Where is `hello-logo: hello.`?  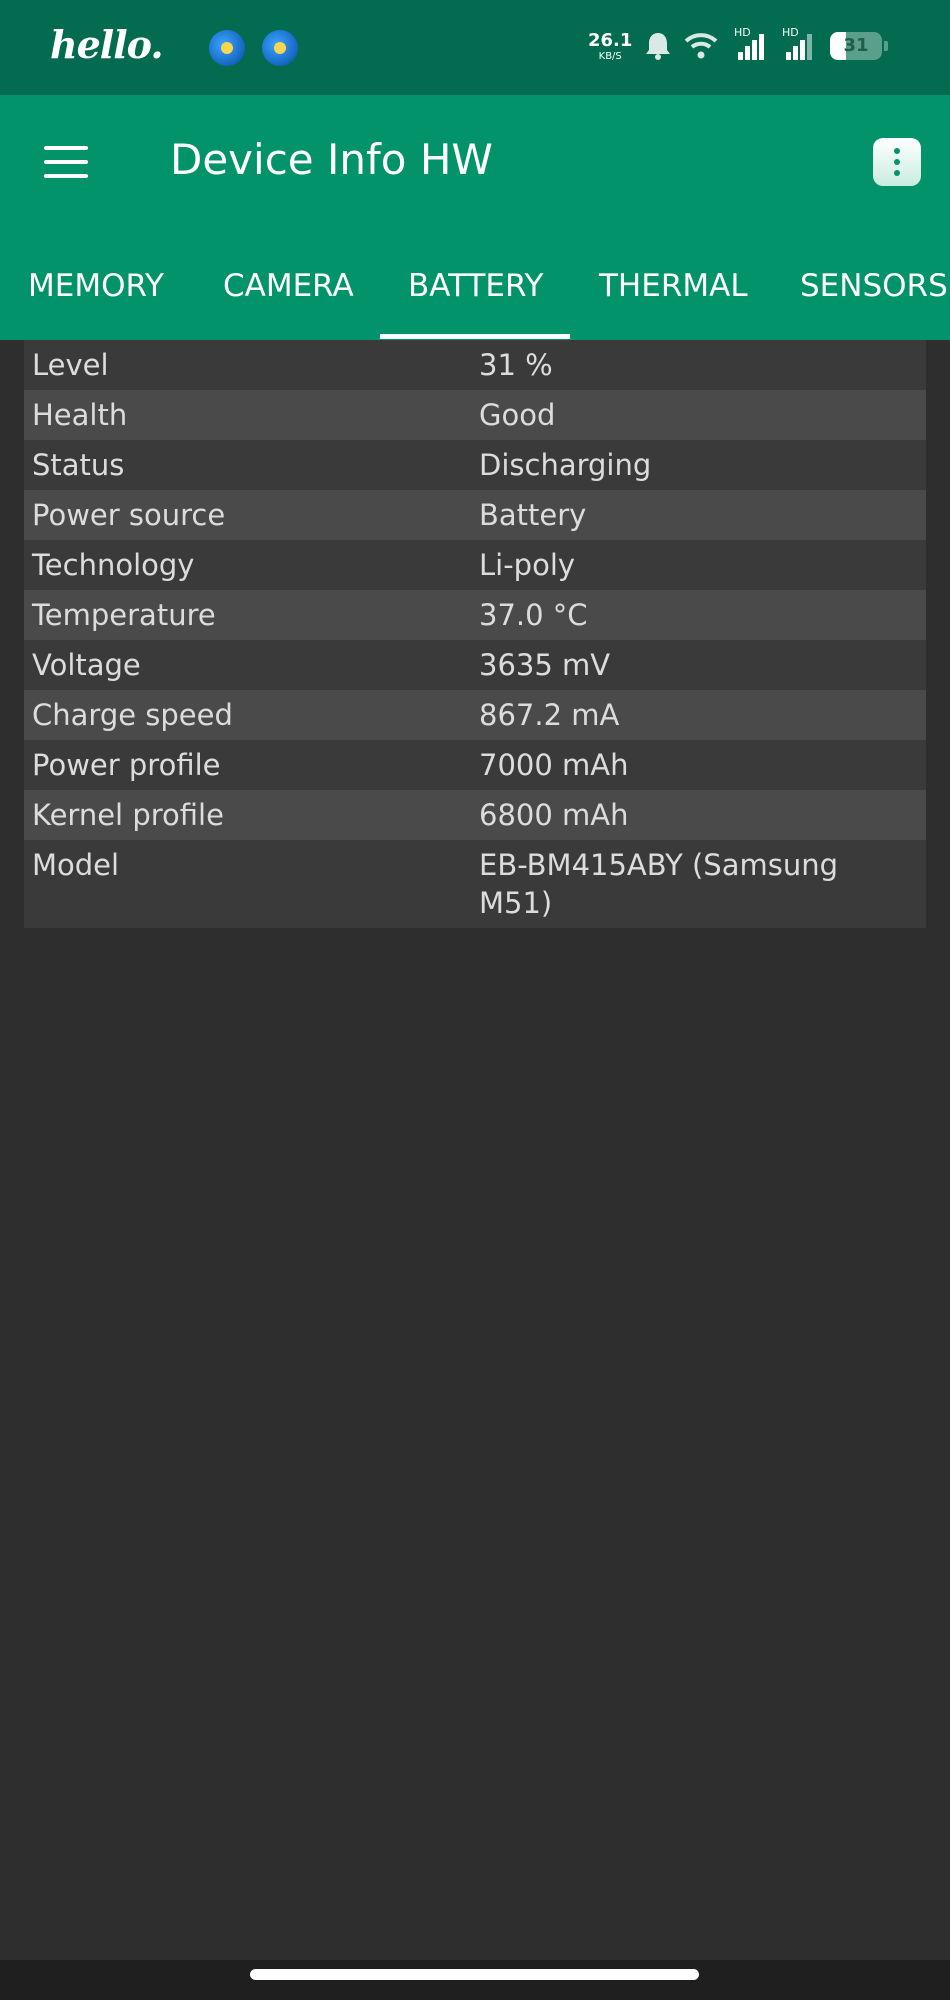
hello-logo: hello. is located at coordinates (107, 44).